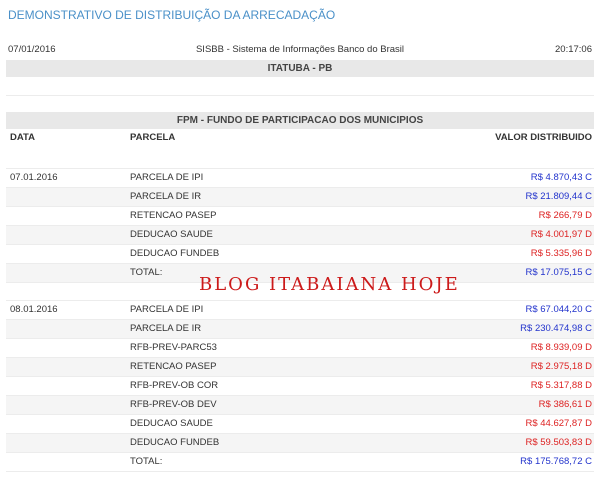 This screenshot has height=482, width=600. What do you see at coordinates (300, 367) in the screenshot?
I see `table-row: RETENCAO PASEP R$ 2.975,18 D` at bounding box center [300, 367].